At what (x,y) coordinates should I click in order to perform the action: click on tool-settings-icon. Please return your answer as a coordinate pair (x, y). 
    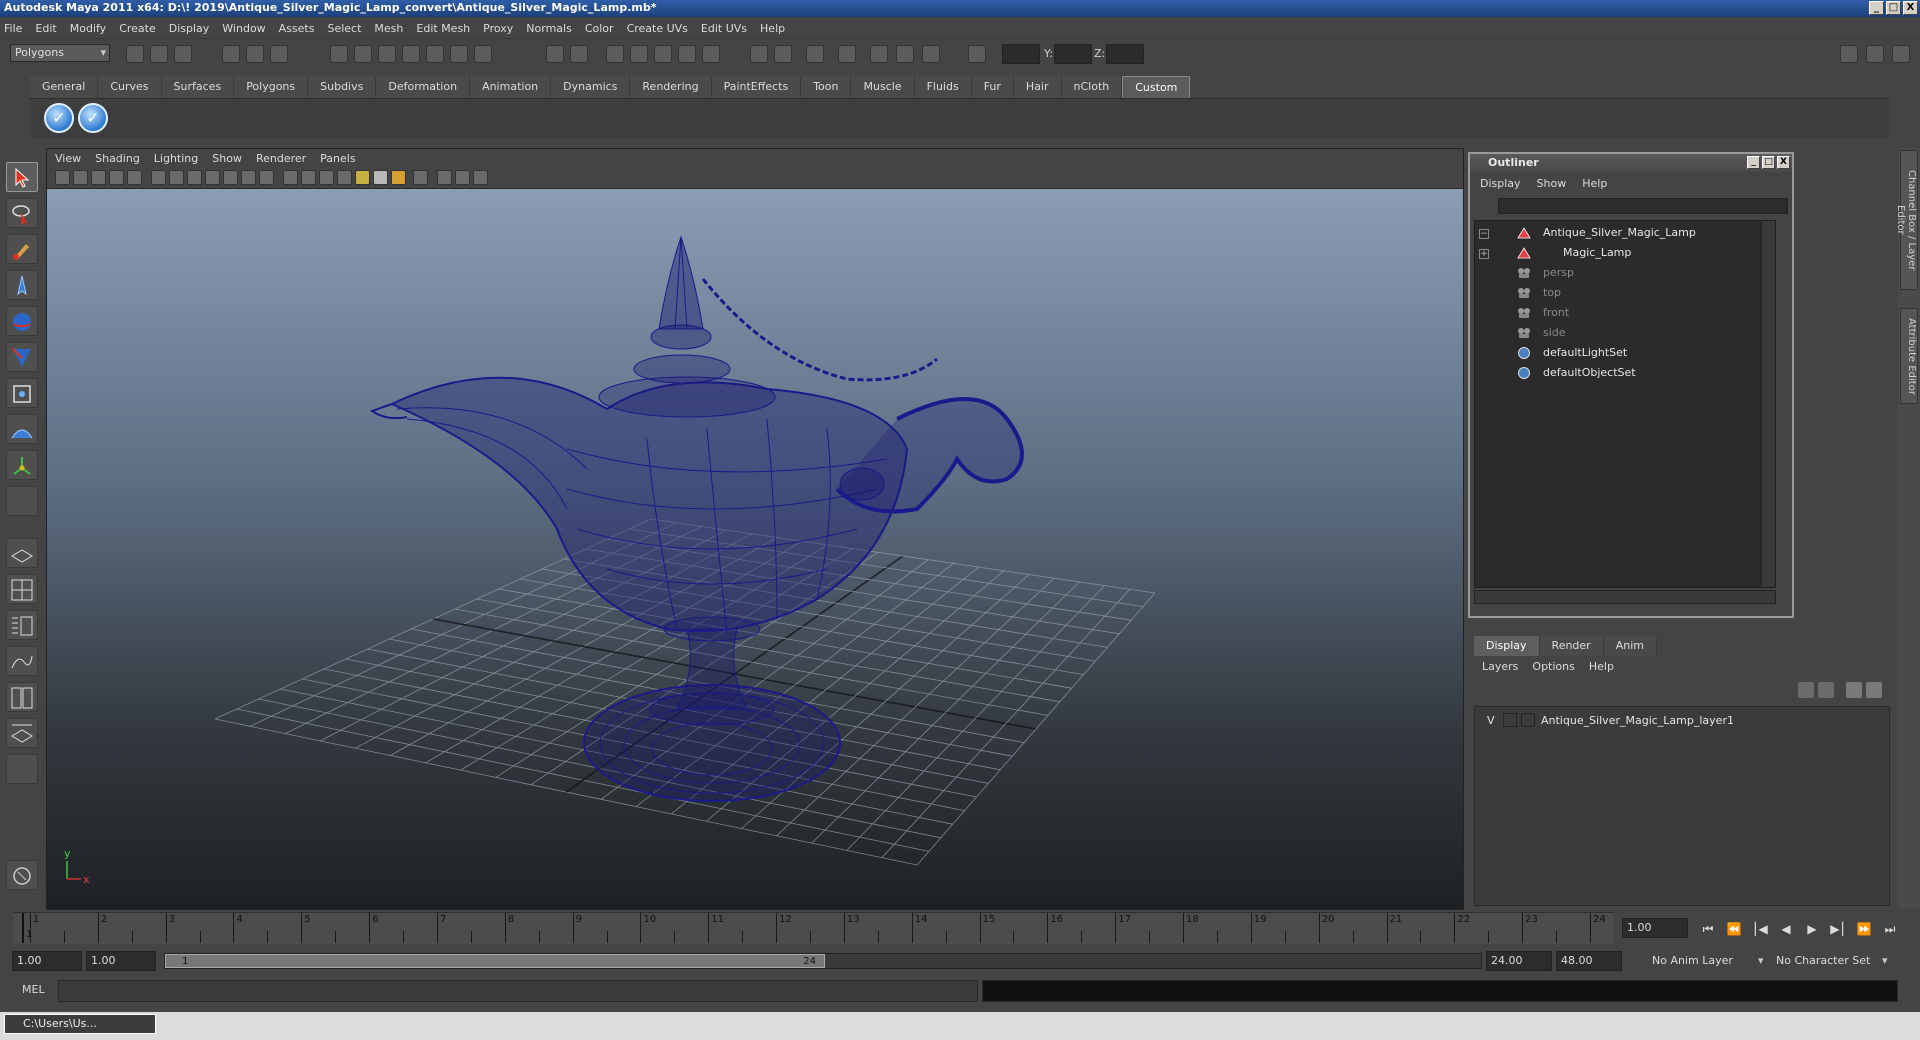
    Looking at the image, I should click on (1901, 54).